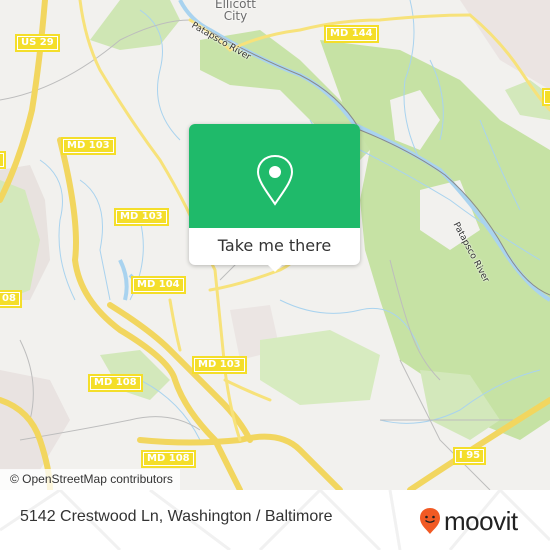 The image size is (550, 550). I want to click on road-shield-i-95: I 95, so click(470, 456).